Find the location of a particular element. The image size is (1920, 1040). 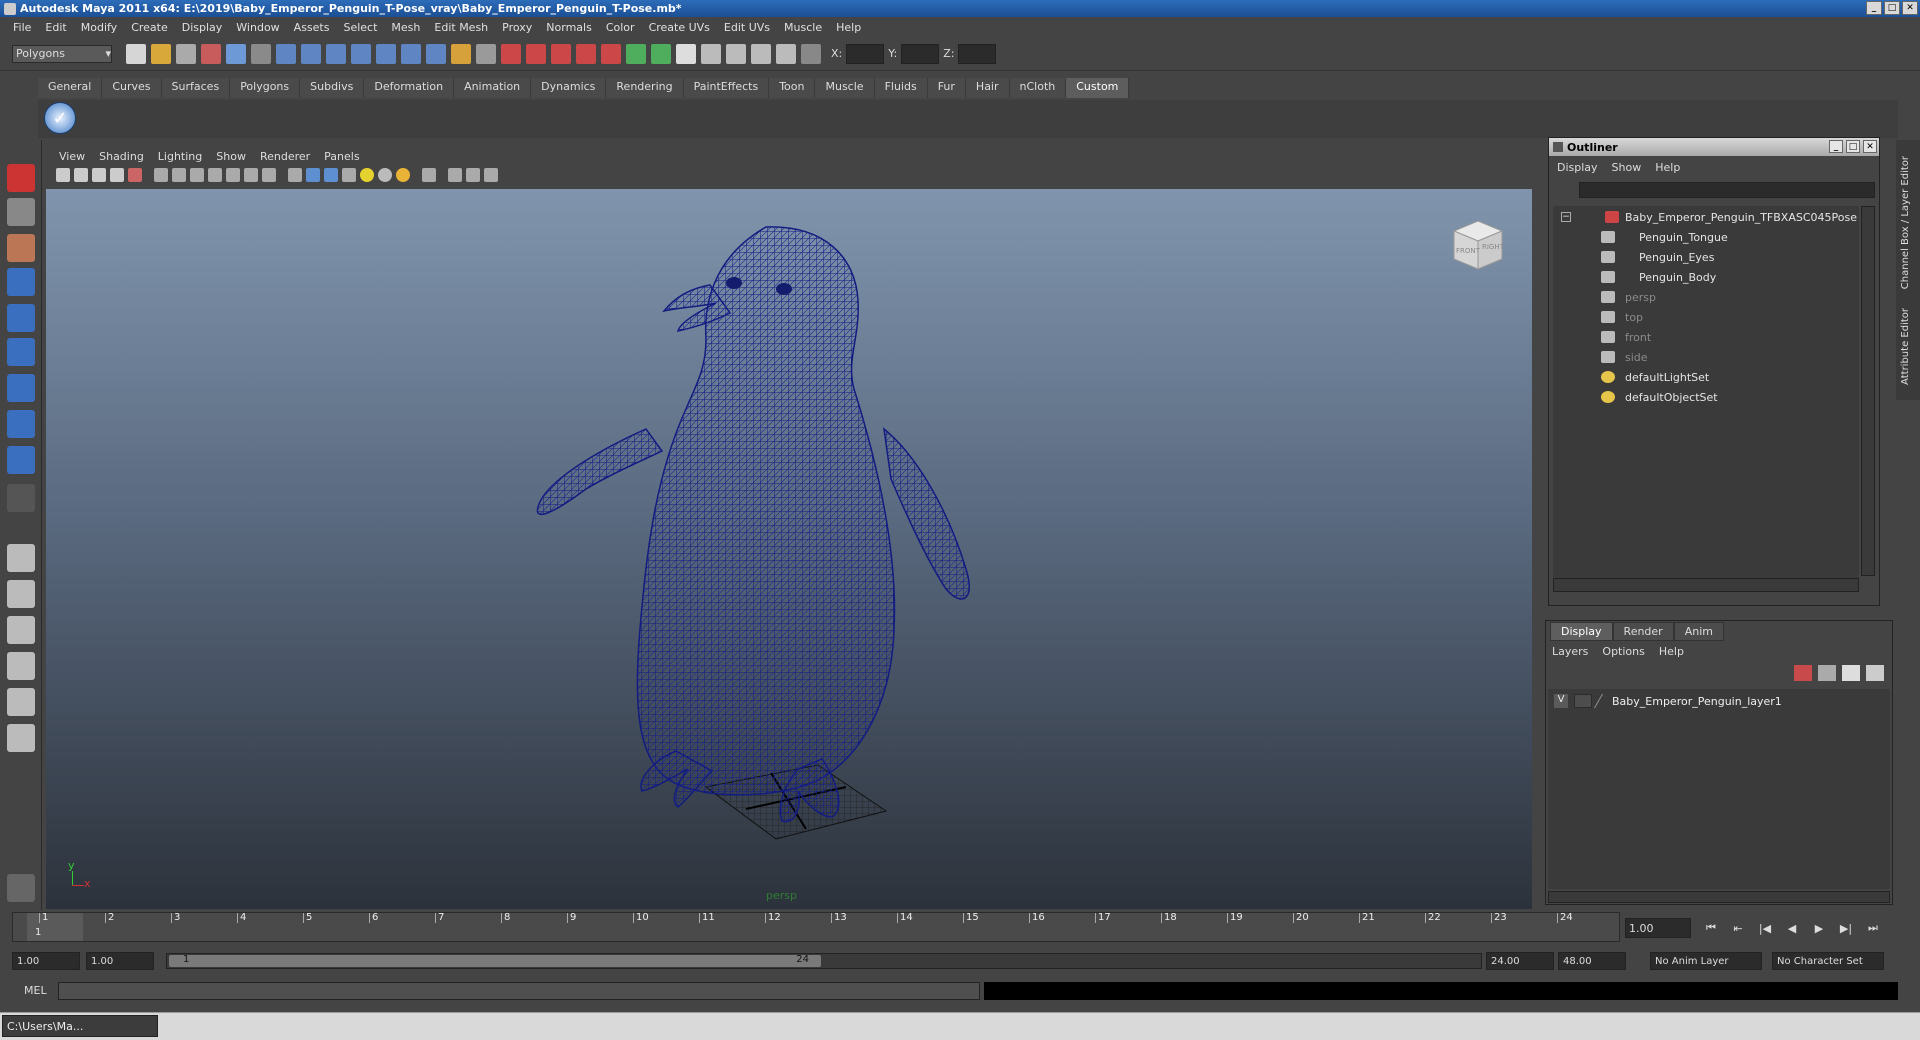

menu-edit: Edit is located at coordinates (55, 27).